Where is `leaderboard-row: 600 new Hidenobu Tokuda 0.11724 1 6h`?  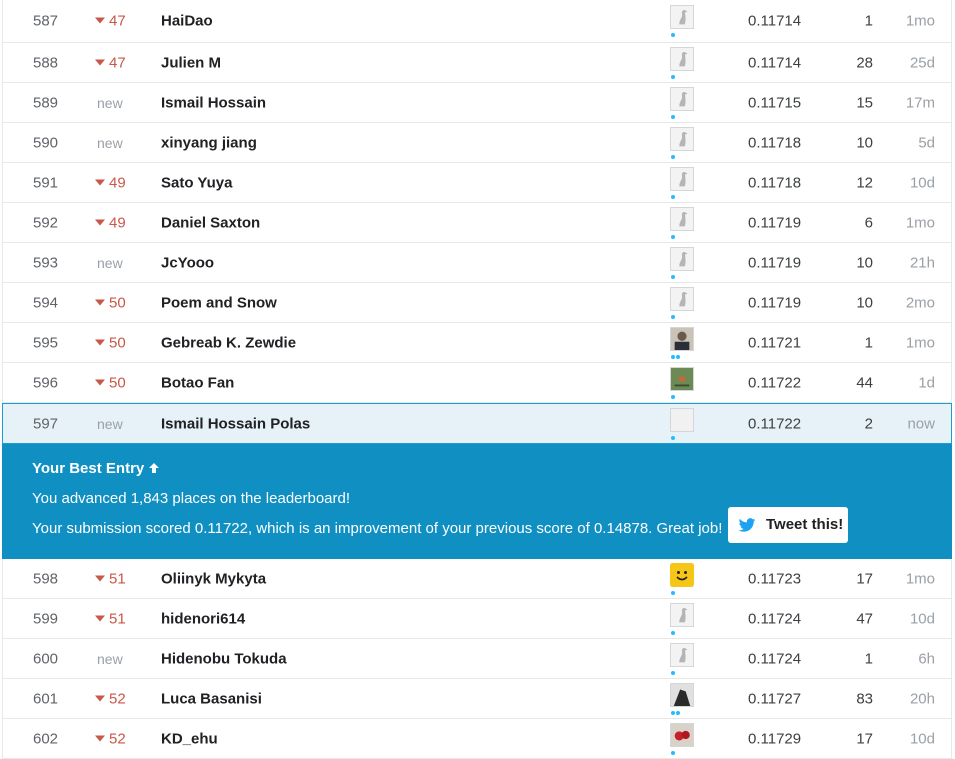 leaderboard-row: 600 new Hidenobu Tokuda 0.11724 1 6h is located at coordinates (477, 659).